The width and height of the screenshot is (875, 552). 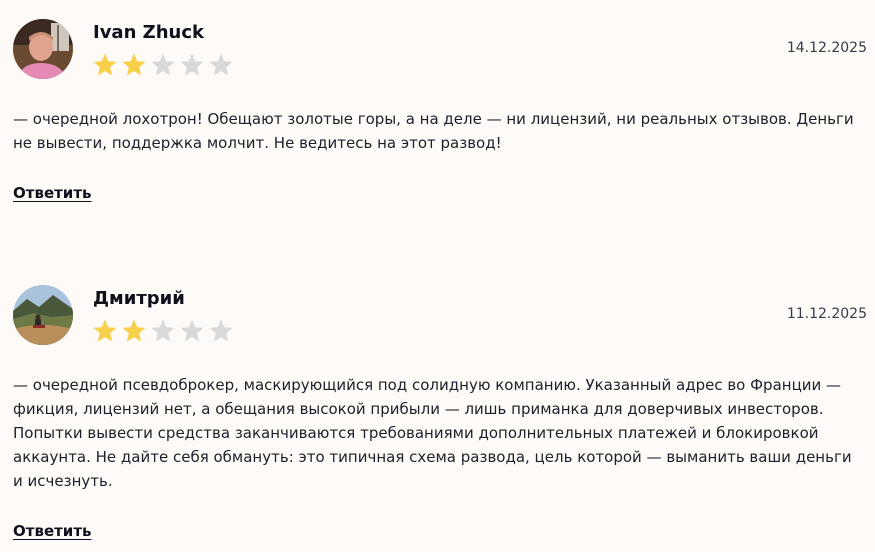 I want to click on review-date: 11.12.2025, so click(x=826, y=314).